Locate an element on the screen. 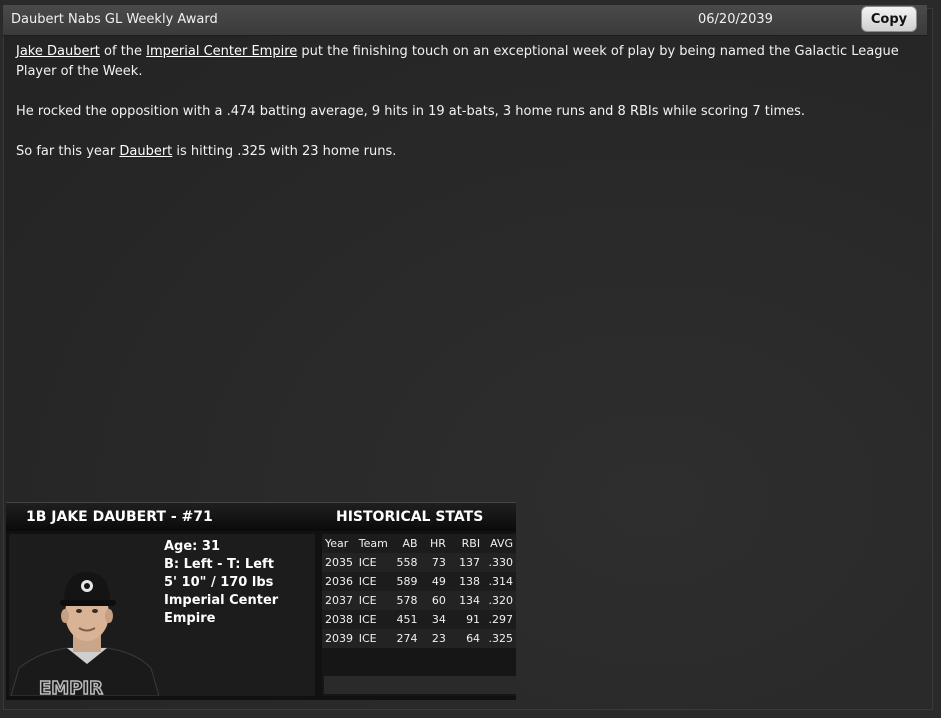 This screenshot has width=941, height=718. header-year: Year is located at coordinates (338, 543).